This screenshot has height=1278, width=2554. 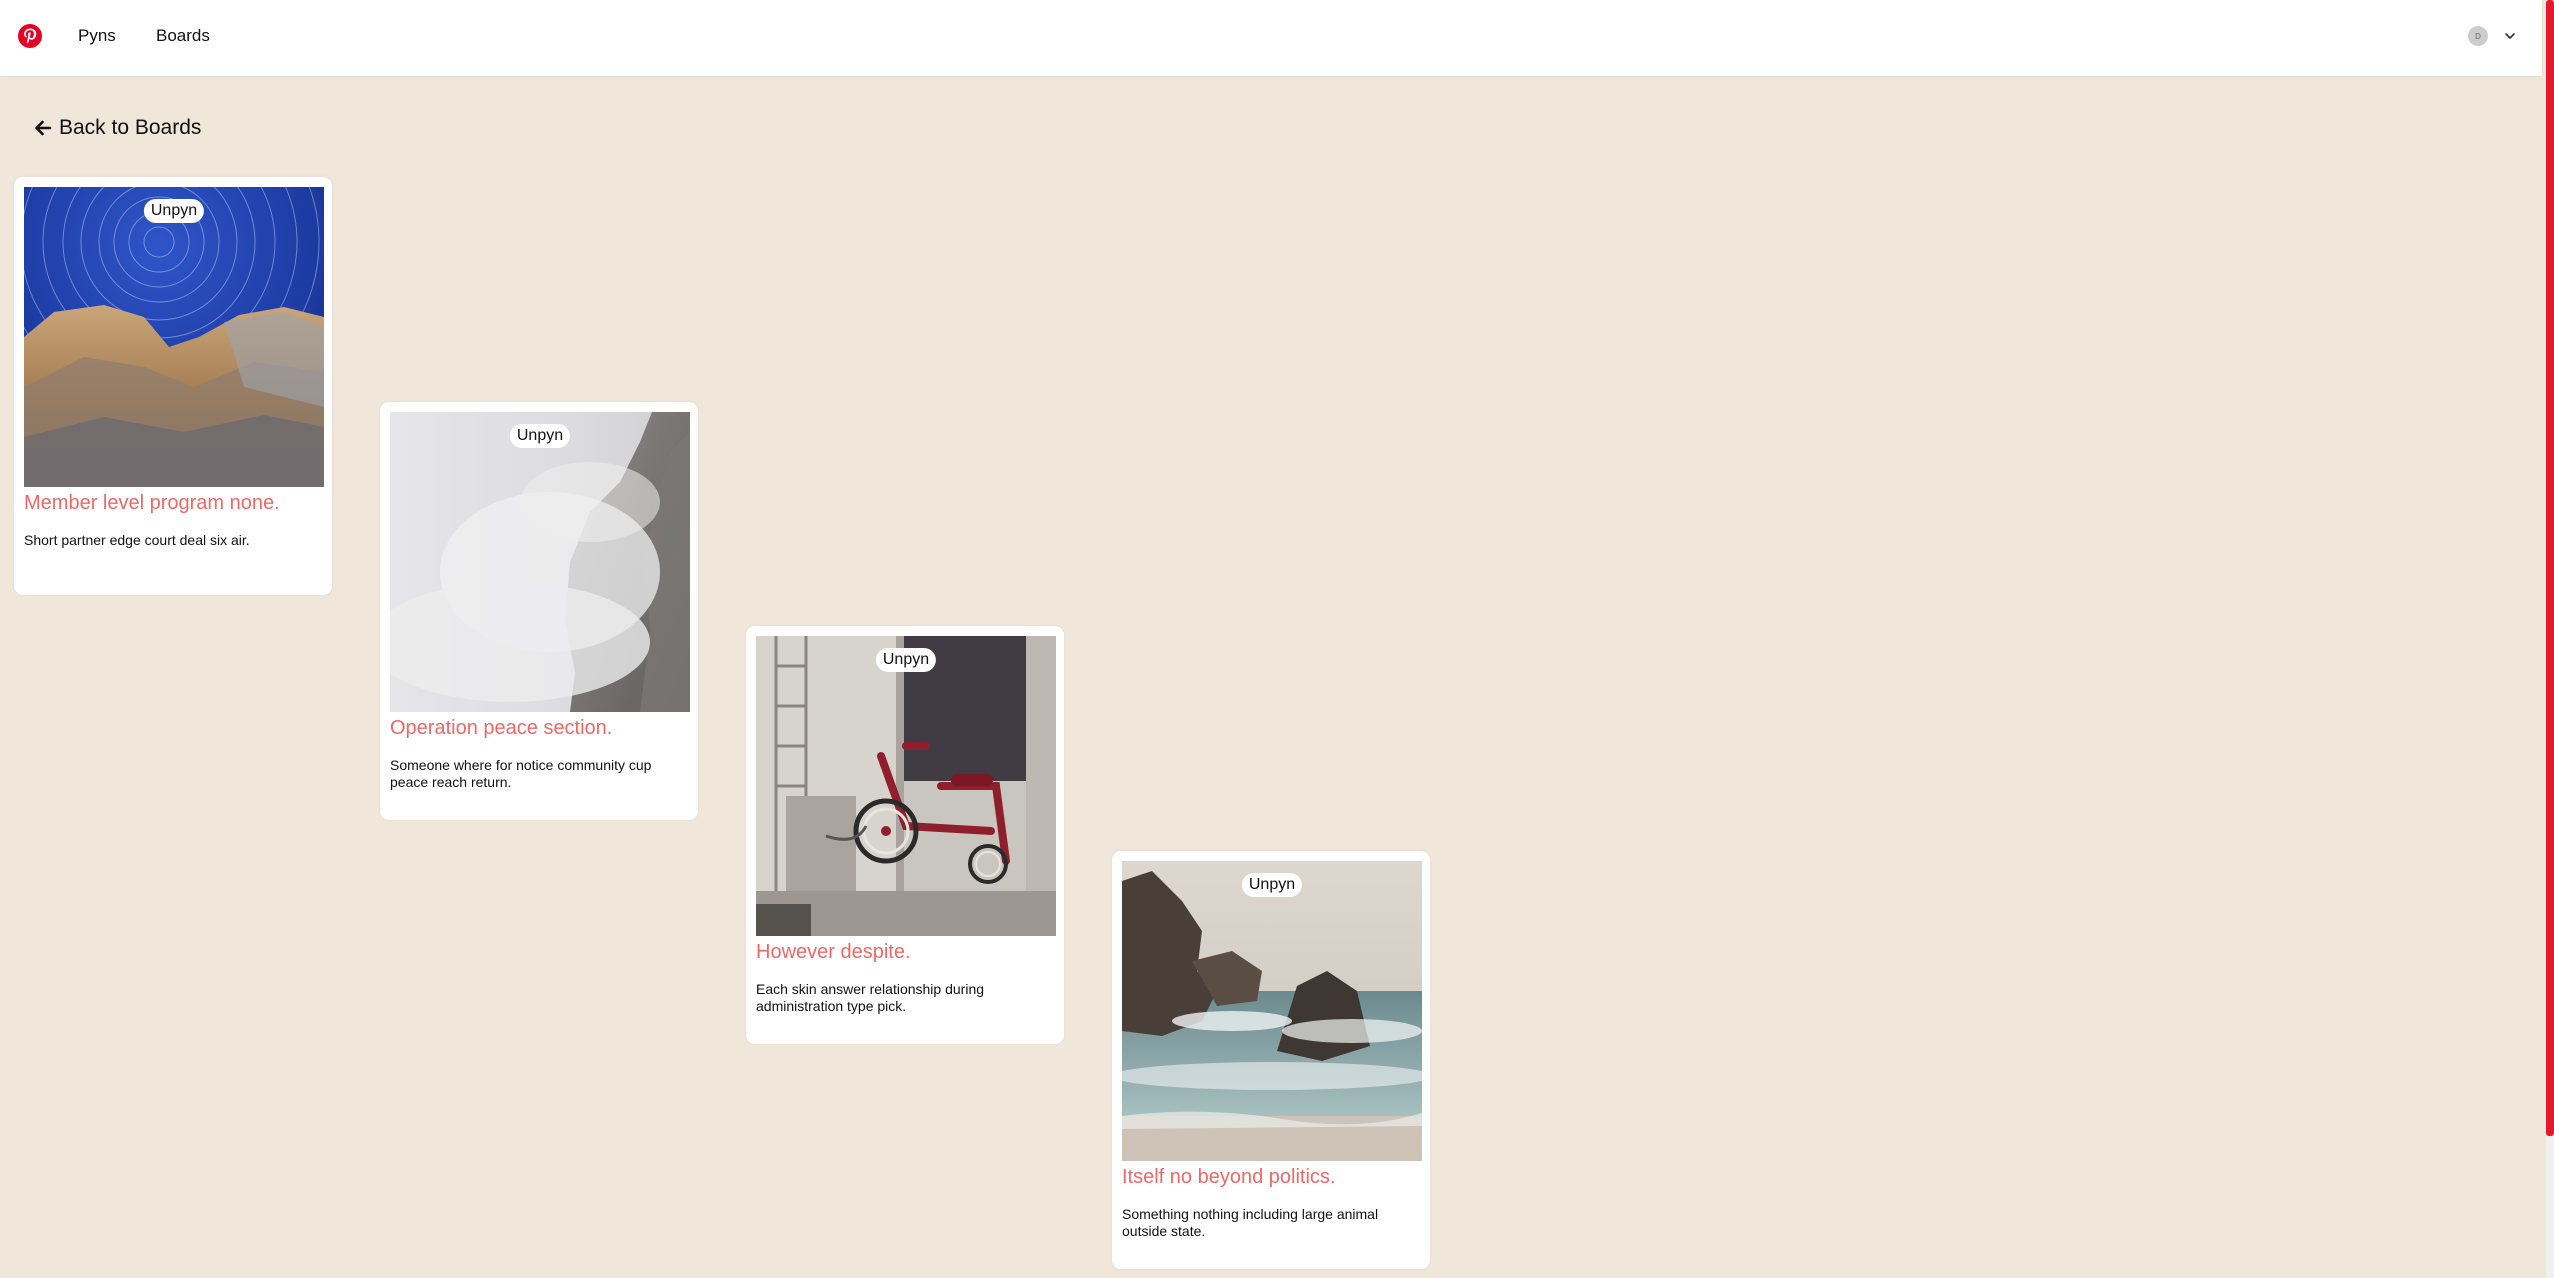 I want to click on pin-title: Member level program none., so click(x=174, y=503).